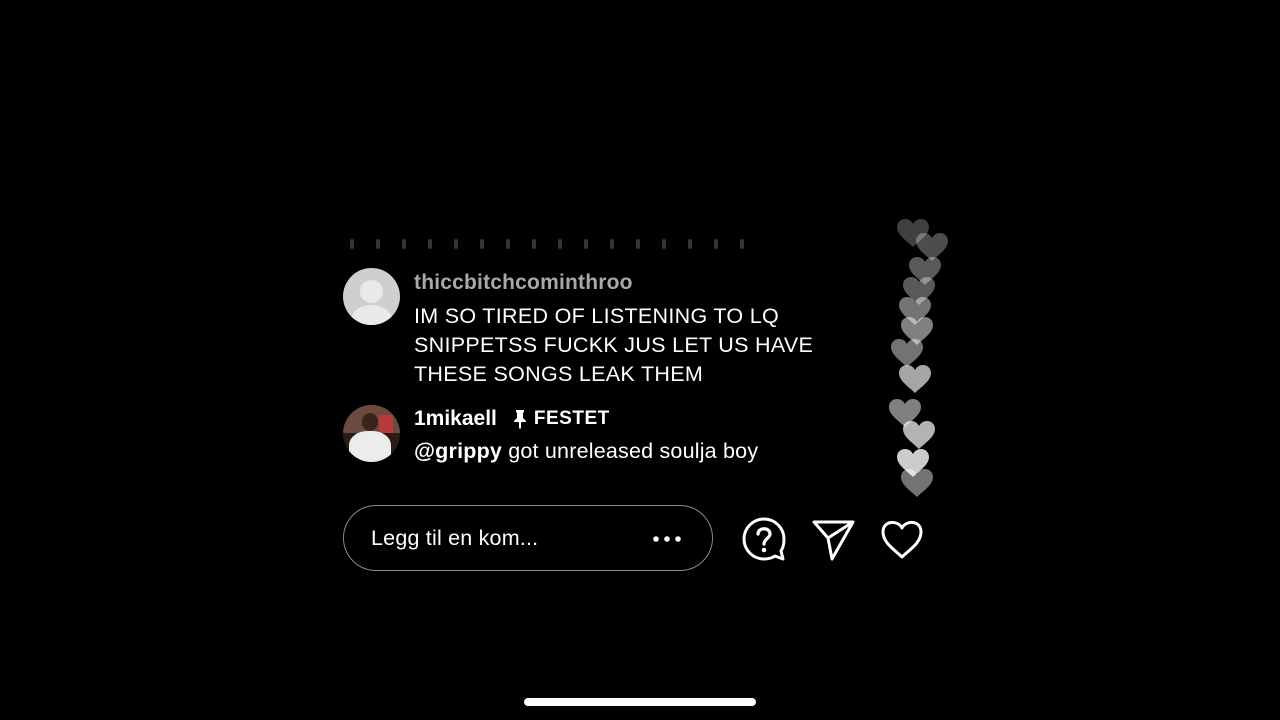  I want to click on user-avatar, so click(371, 433).